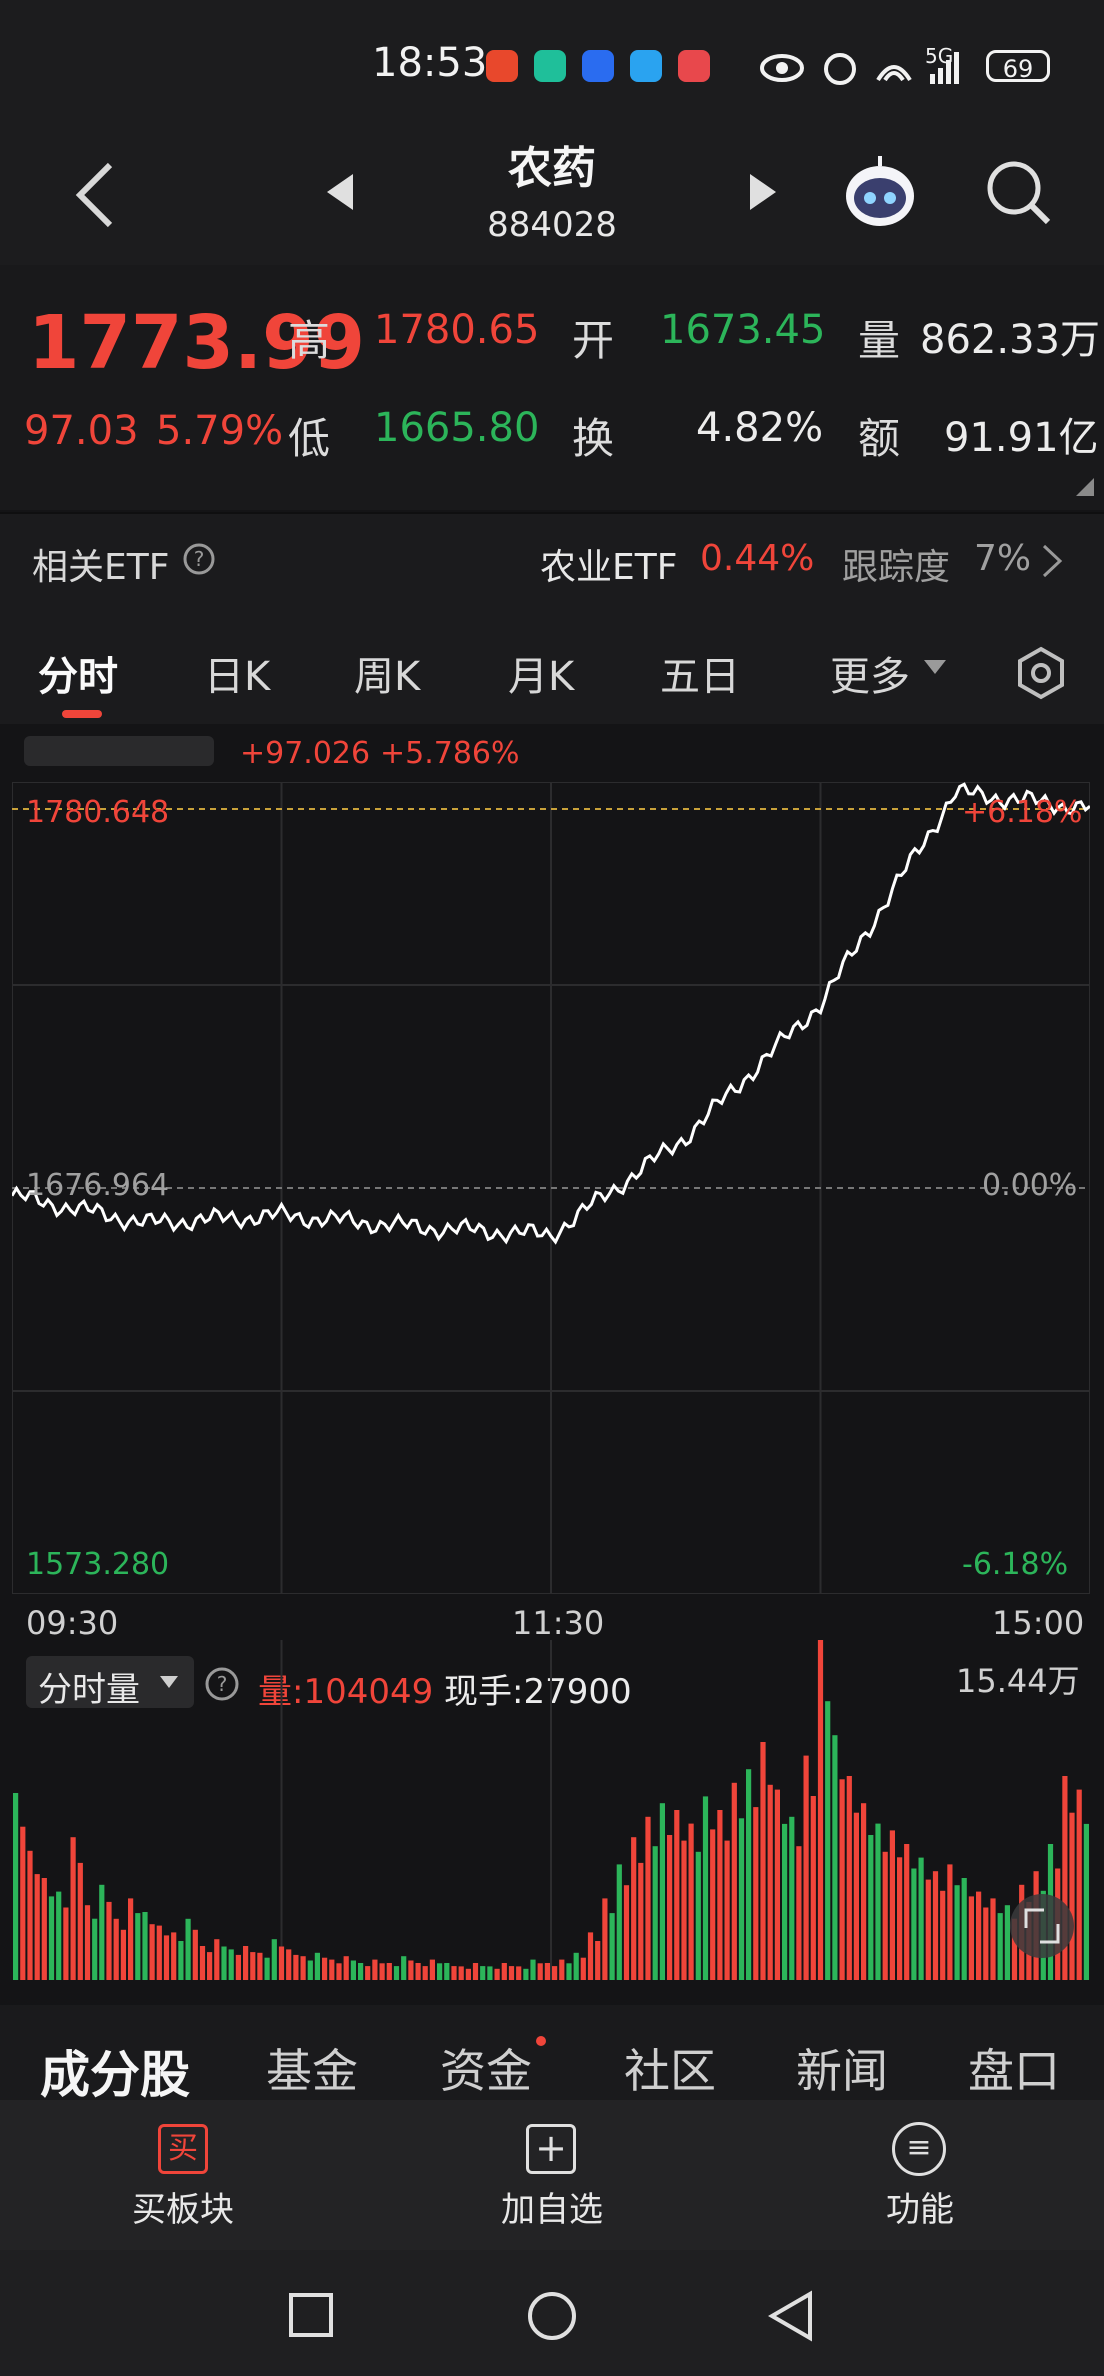  What do you see at coordinates (870, 673) in the screenshot?
I see `tab-more: 更多` at bounding box center [870, 673].